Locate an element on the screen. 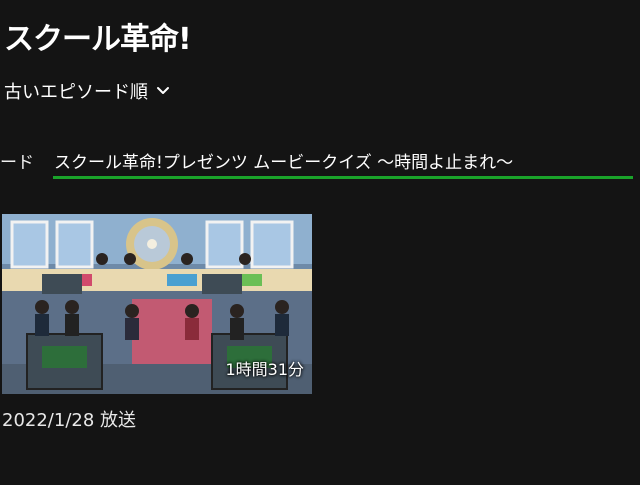 The height and width of the screenshot is (485, 640). tab-previous: ード is located at coordinates (17, 160).